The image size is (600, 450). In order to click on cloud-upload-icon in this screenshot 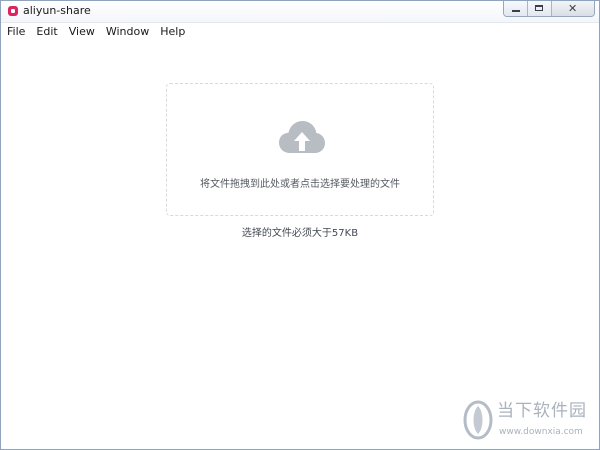, I will do `click(302, 137)`.